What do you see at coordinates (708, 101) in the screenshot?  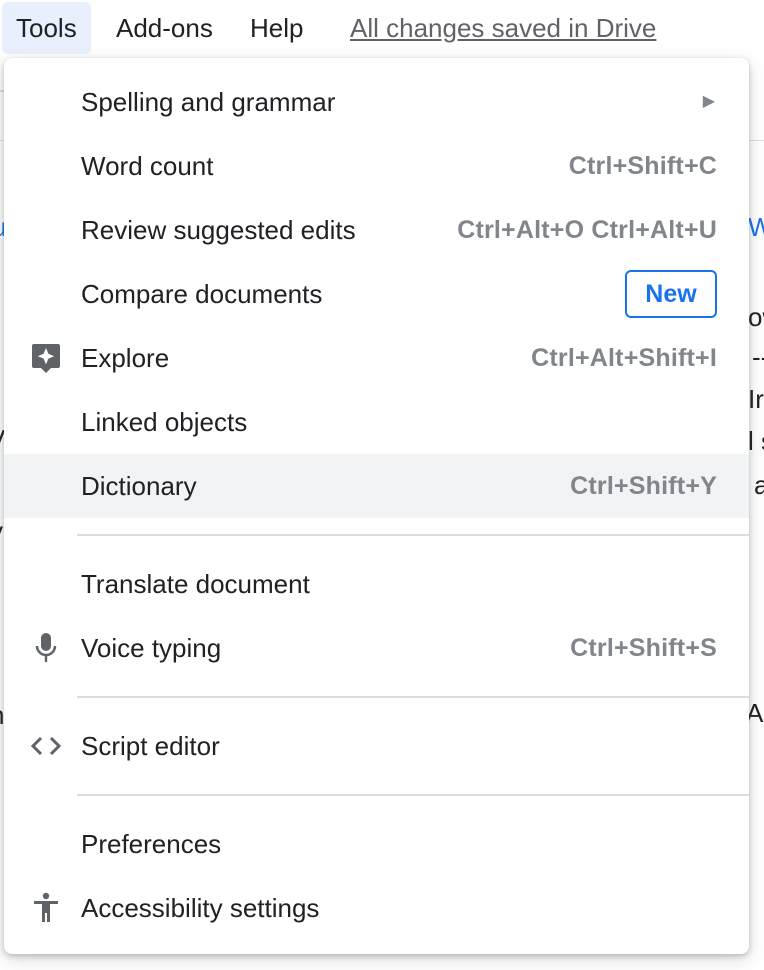 I see `submenu-arrow-icon: ▶` at bounding box center [708, 101].